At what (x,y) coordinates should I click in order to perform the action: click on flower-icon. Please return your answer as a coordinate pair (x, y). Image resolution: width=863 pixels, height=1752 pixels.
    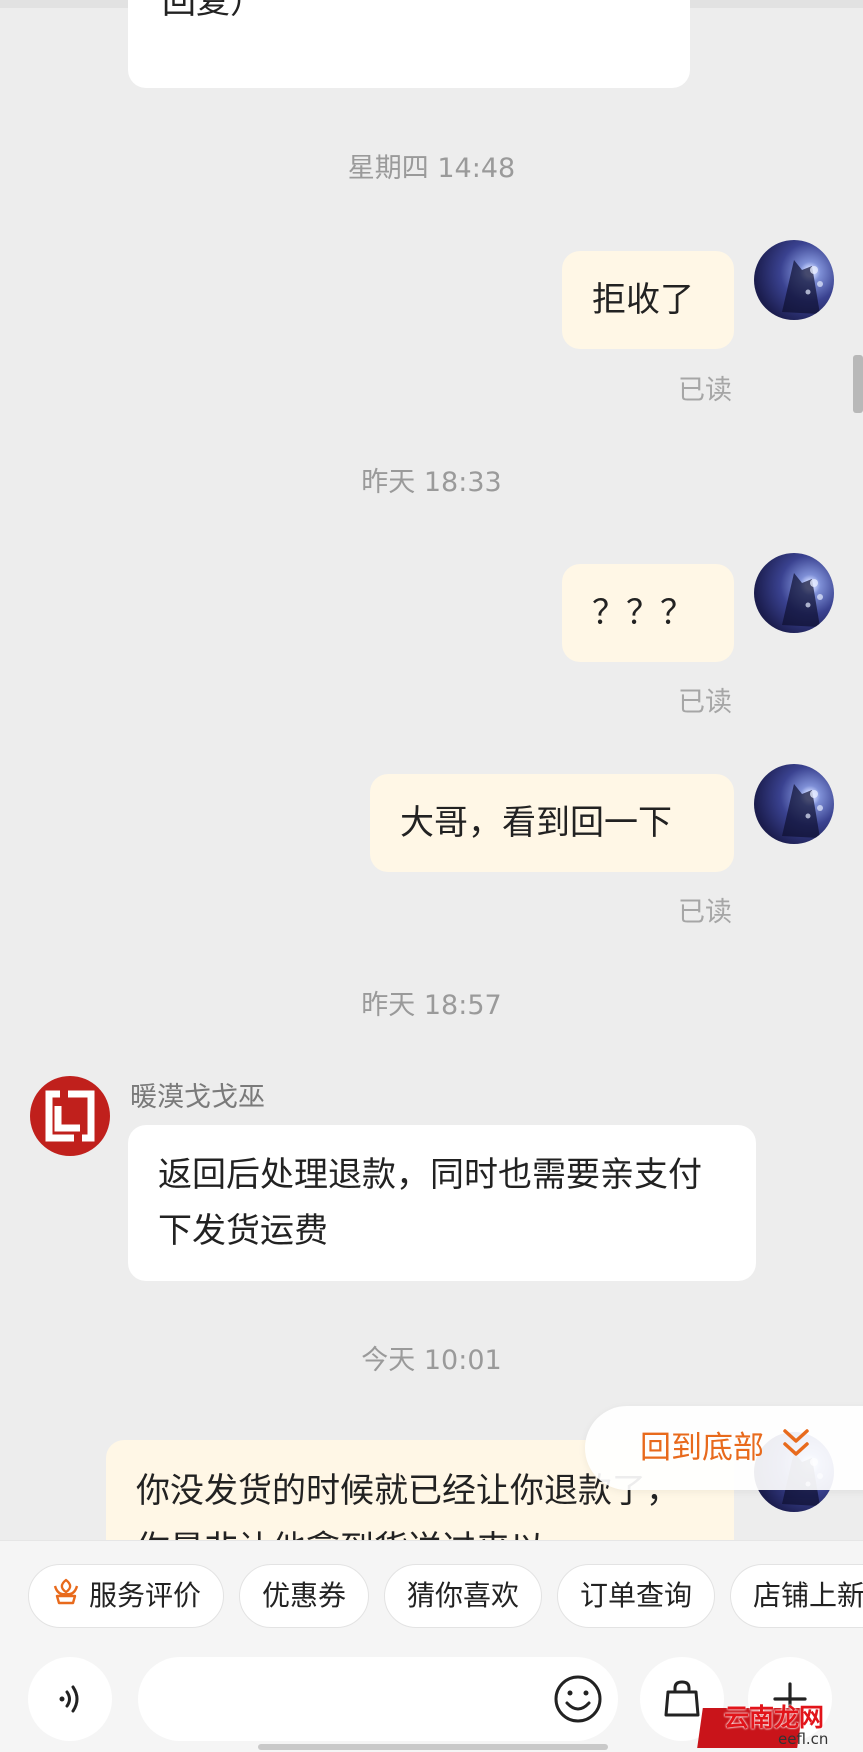
    Looking at the image, I should click on (66, 1597).